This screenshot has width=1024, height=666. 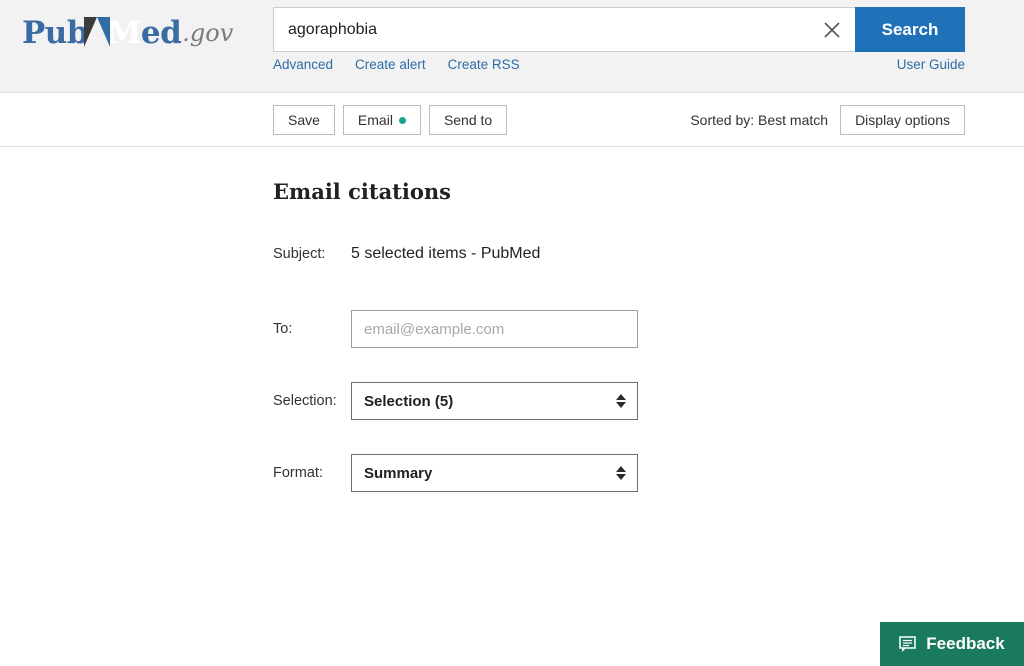 I want to click on search-input-container, so click(x=564, y=29).